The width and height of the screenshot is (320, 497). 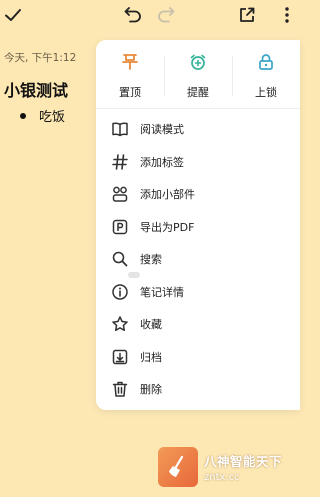 What do you see at coordinates (266, 92) in the screenshot?
I see `lock-label: 上锁` at bounding box center [266, 92].